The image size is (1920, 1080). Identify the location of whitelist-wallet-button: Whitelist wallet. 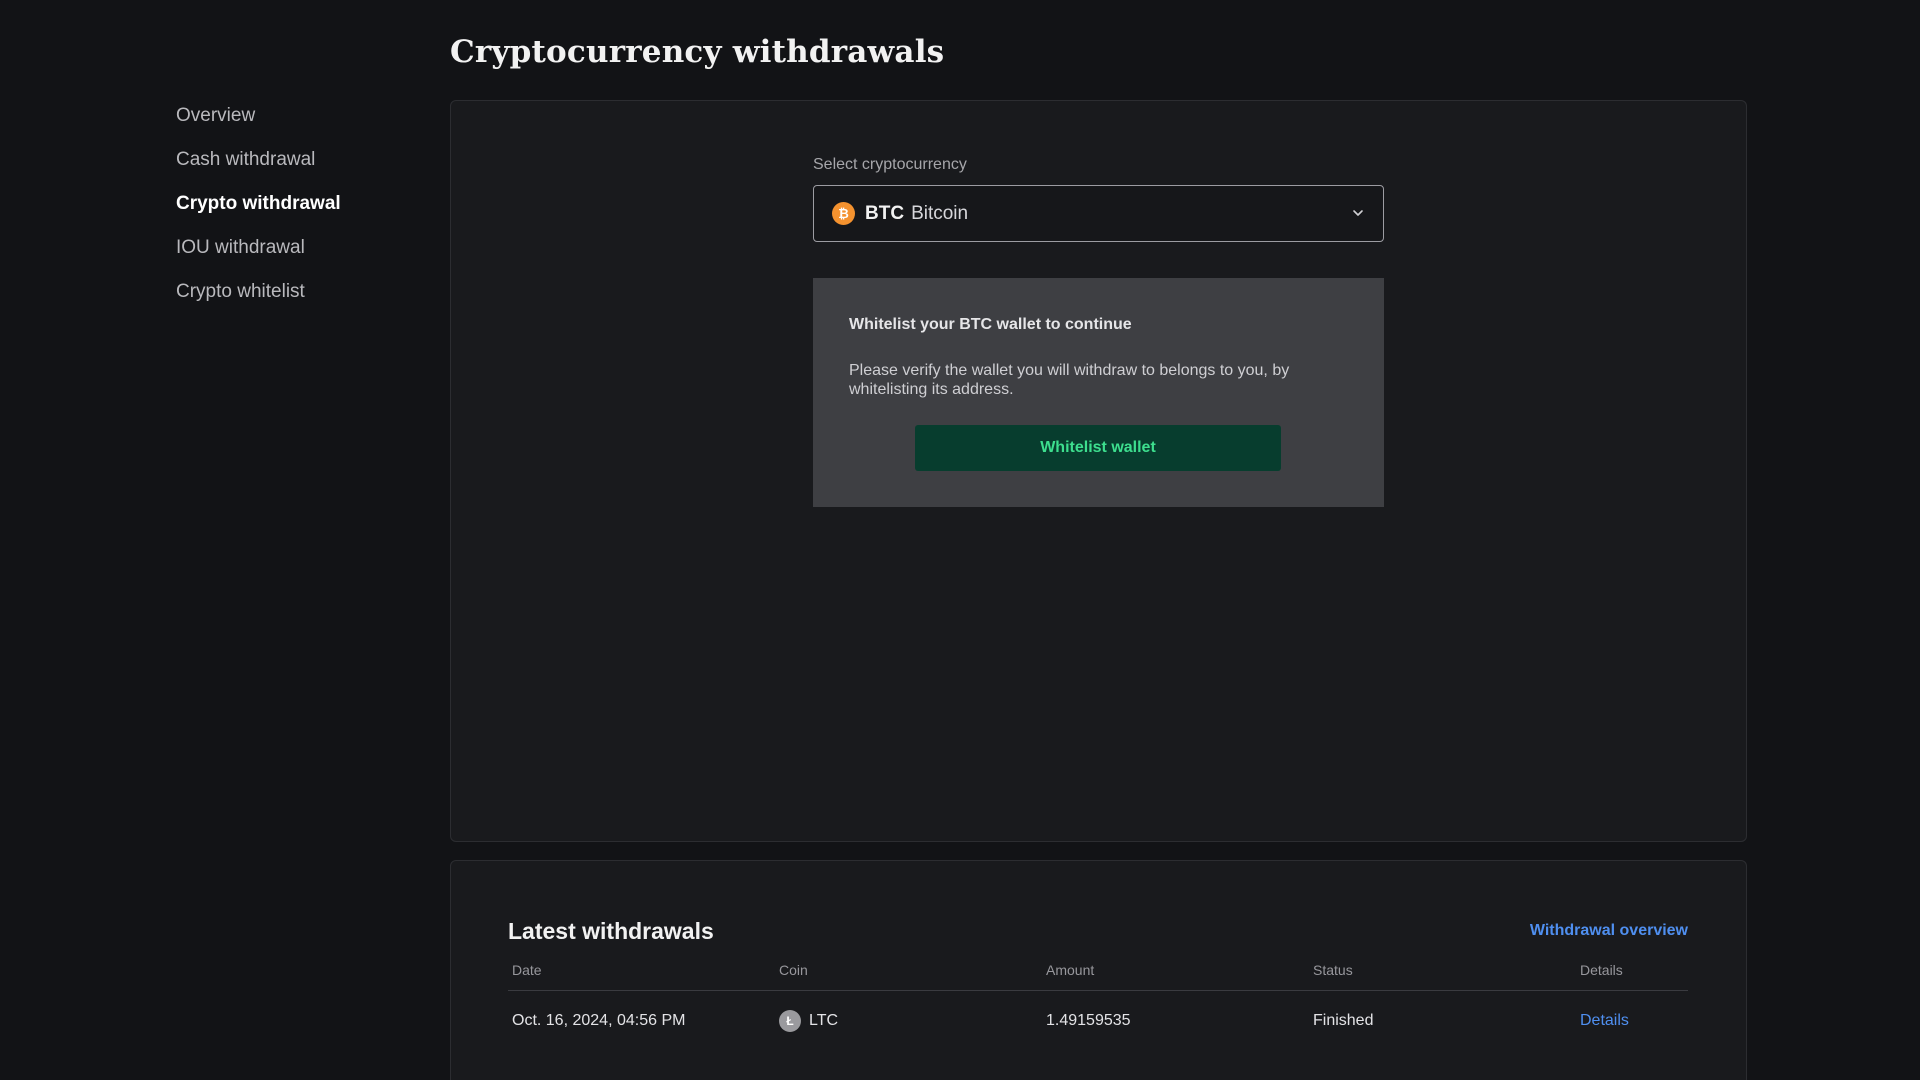
(1098, 448).